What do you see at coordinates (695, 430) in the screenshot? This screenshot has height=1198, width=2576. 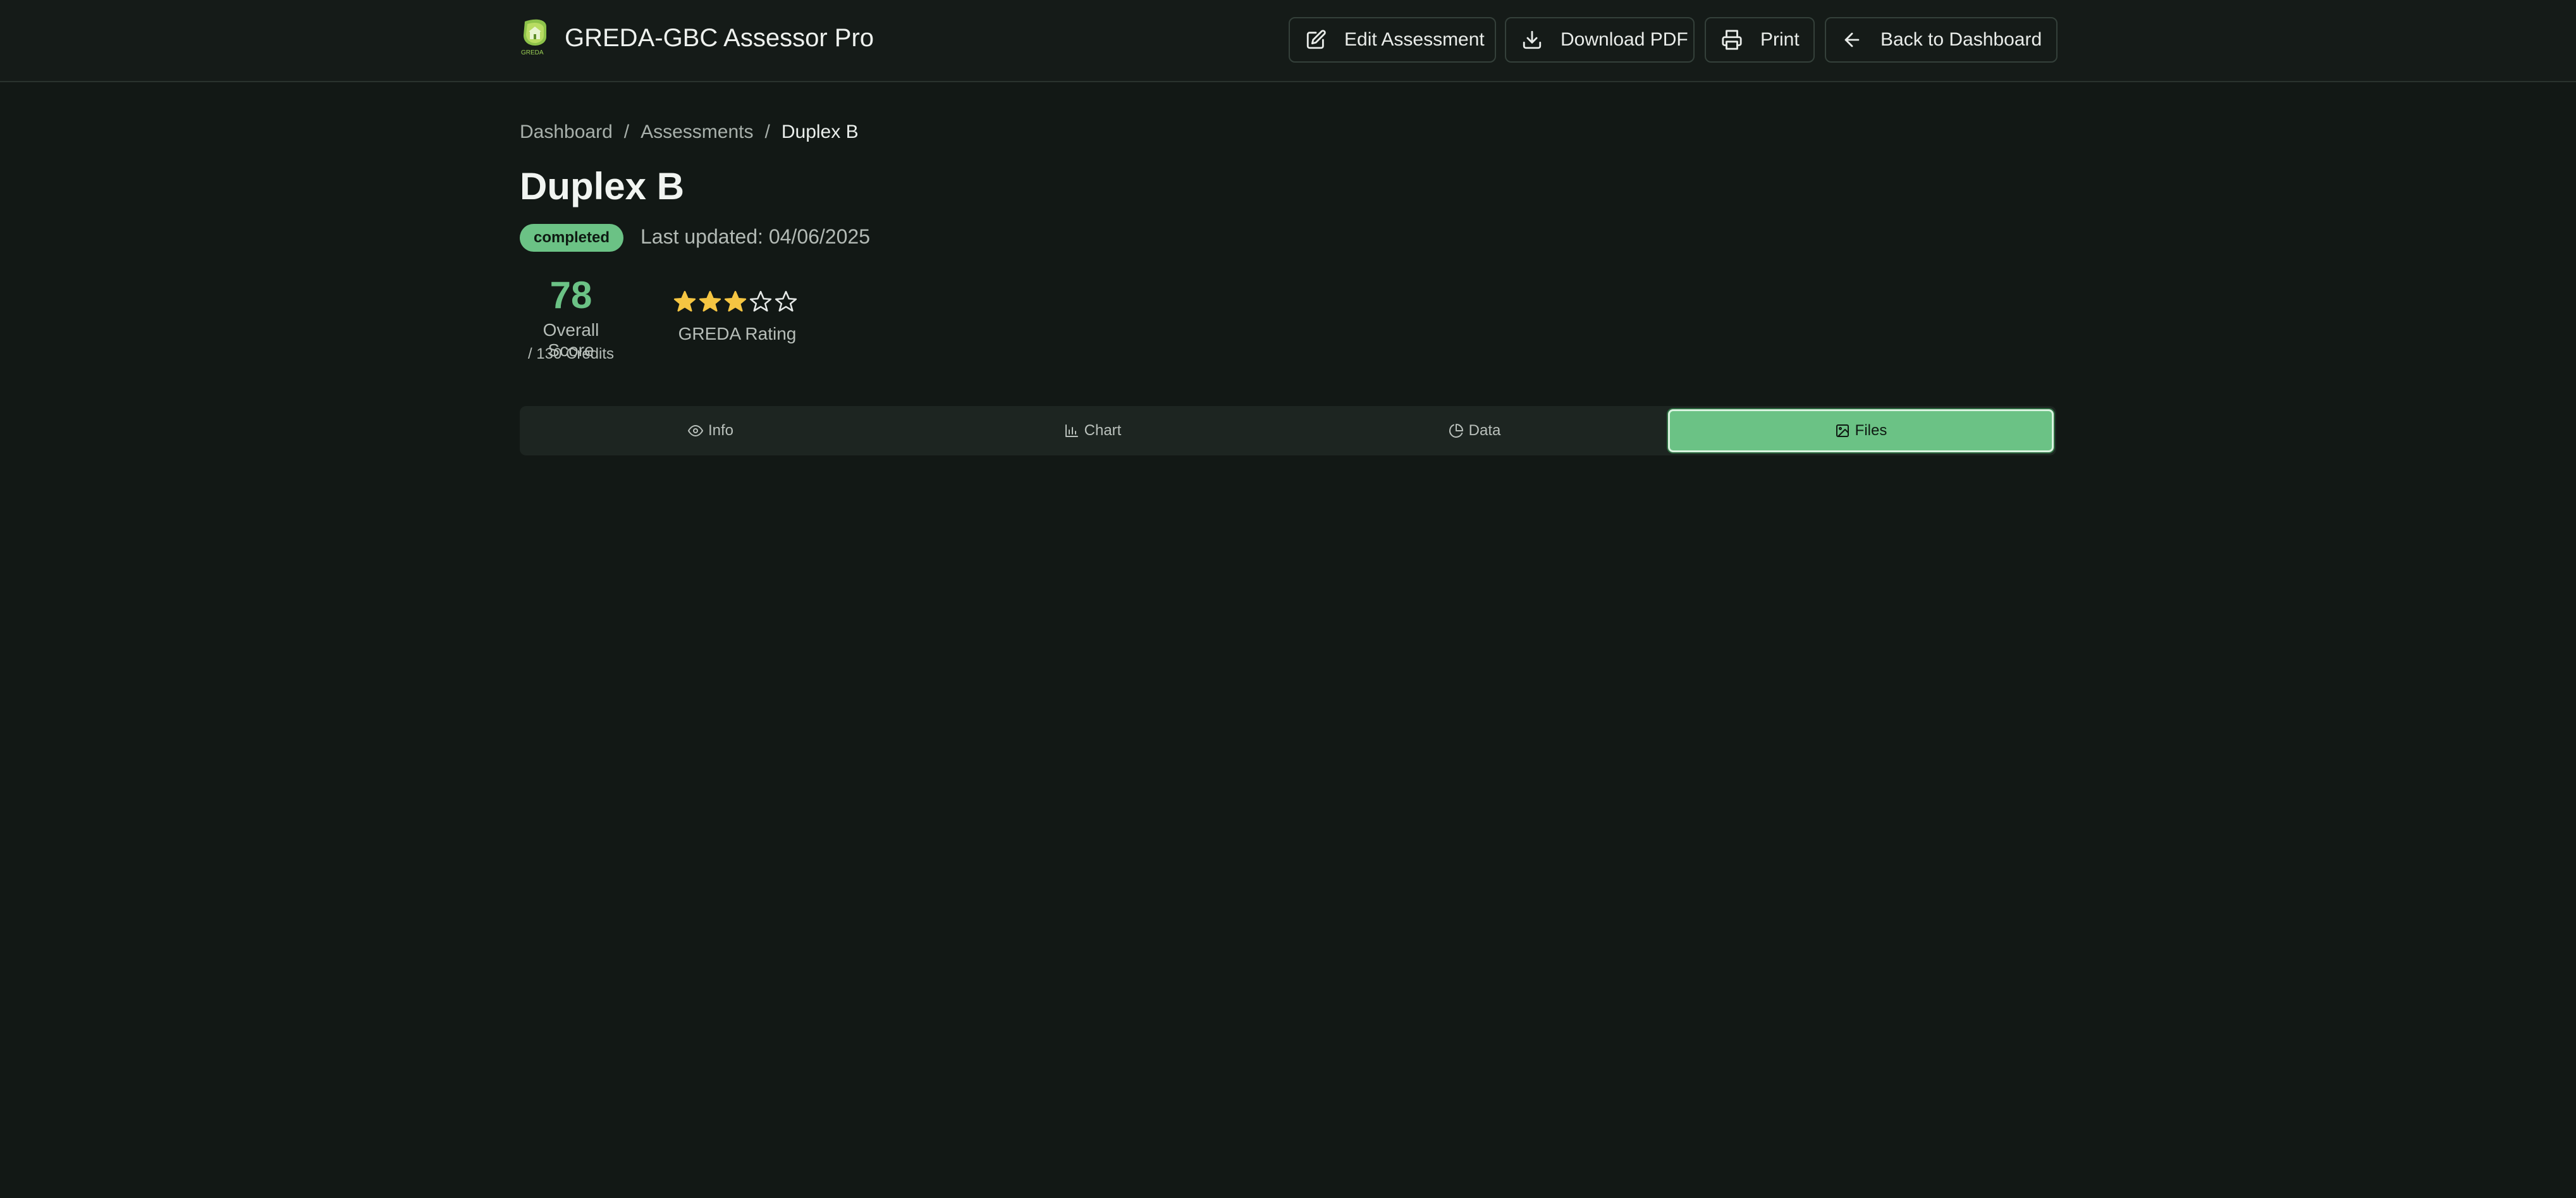 I see `eye-icon` at bounding box center [695, 430].